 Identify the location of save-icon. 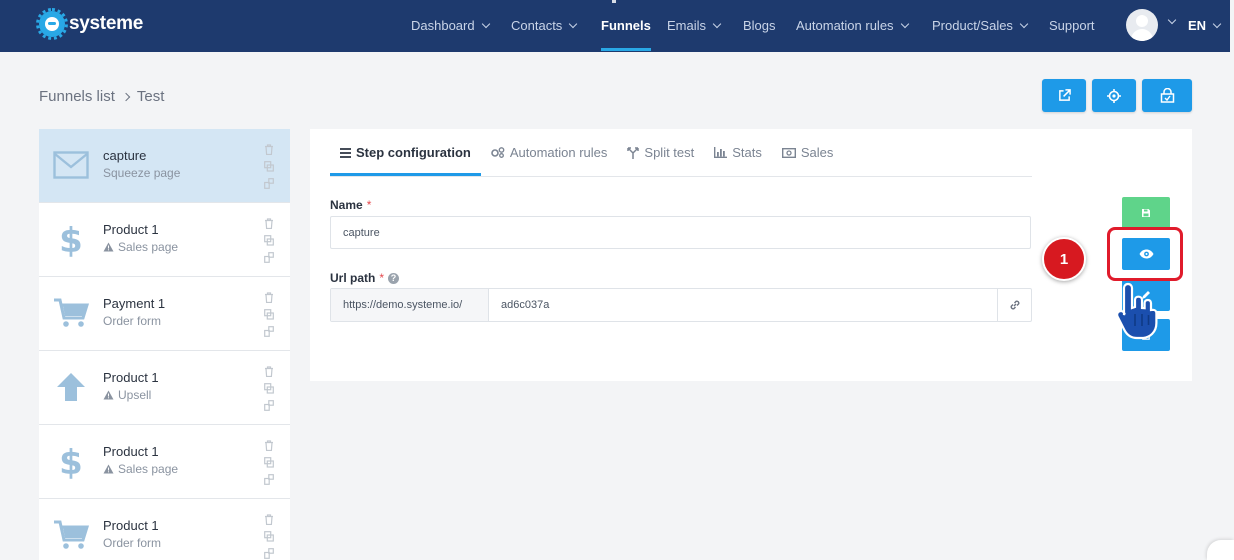
(1146, 213).